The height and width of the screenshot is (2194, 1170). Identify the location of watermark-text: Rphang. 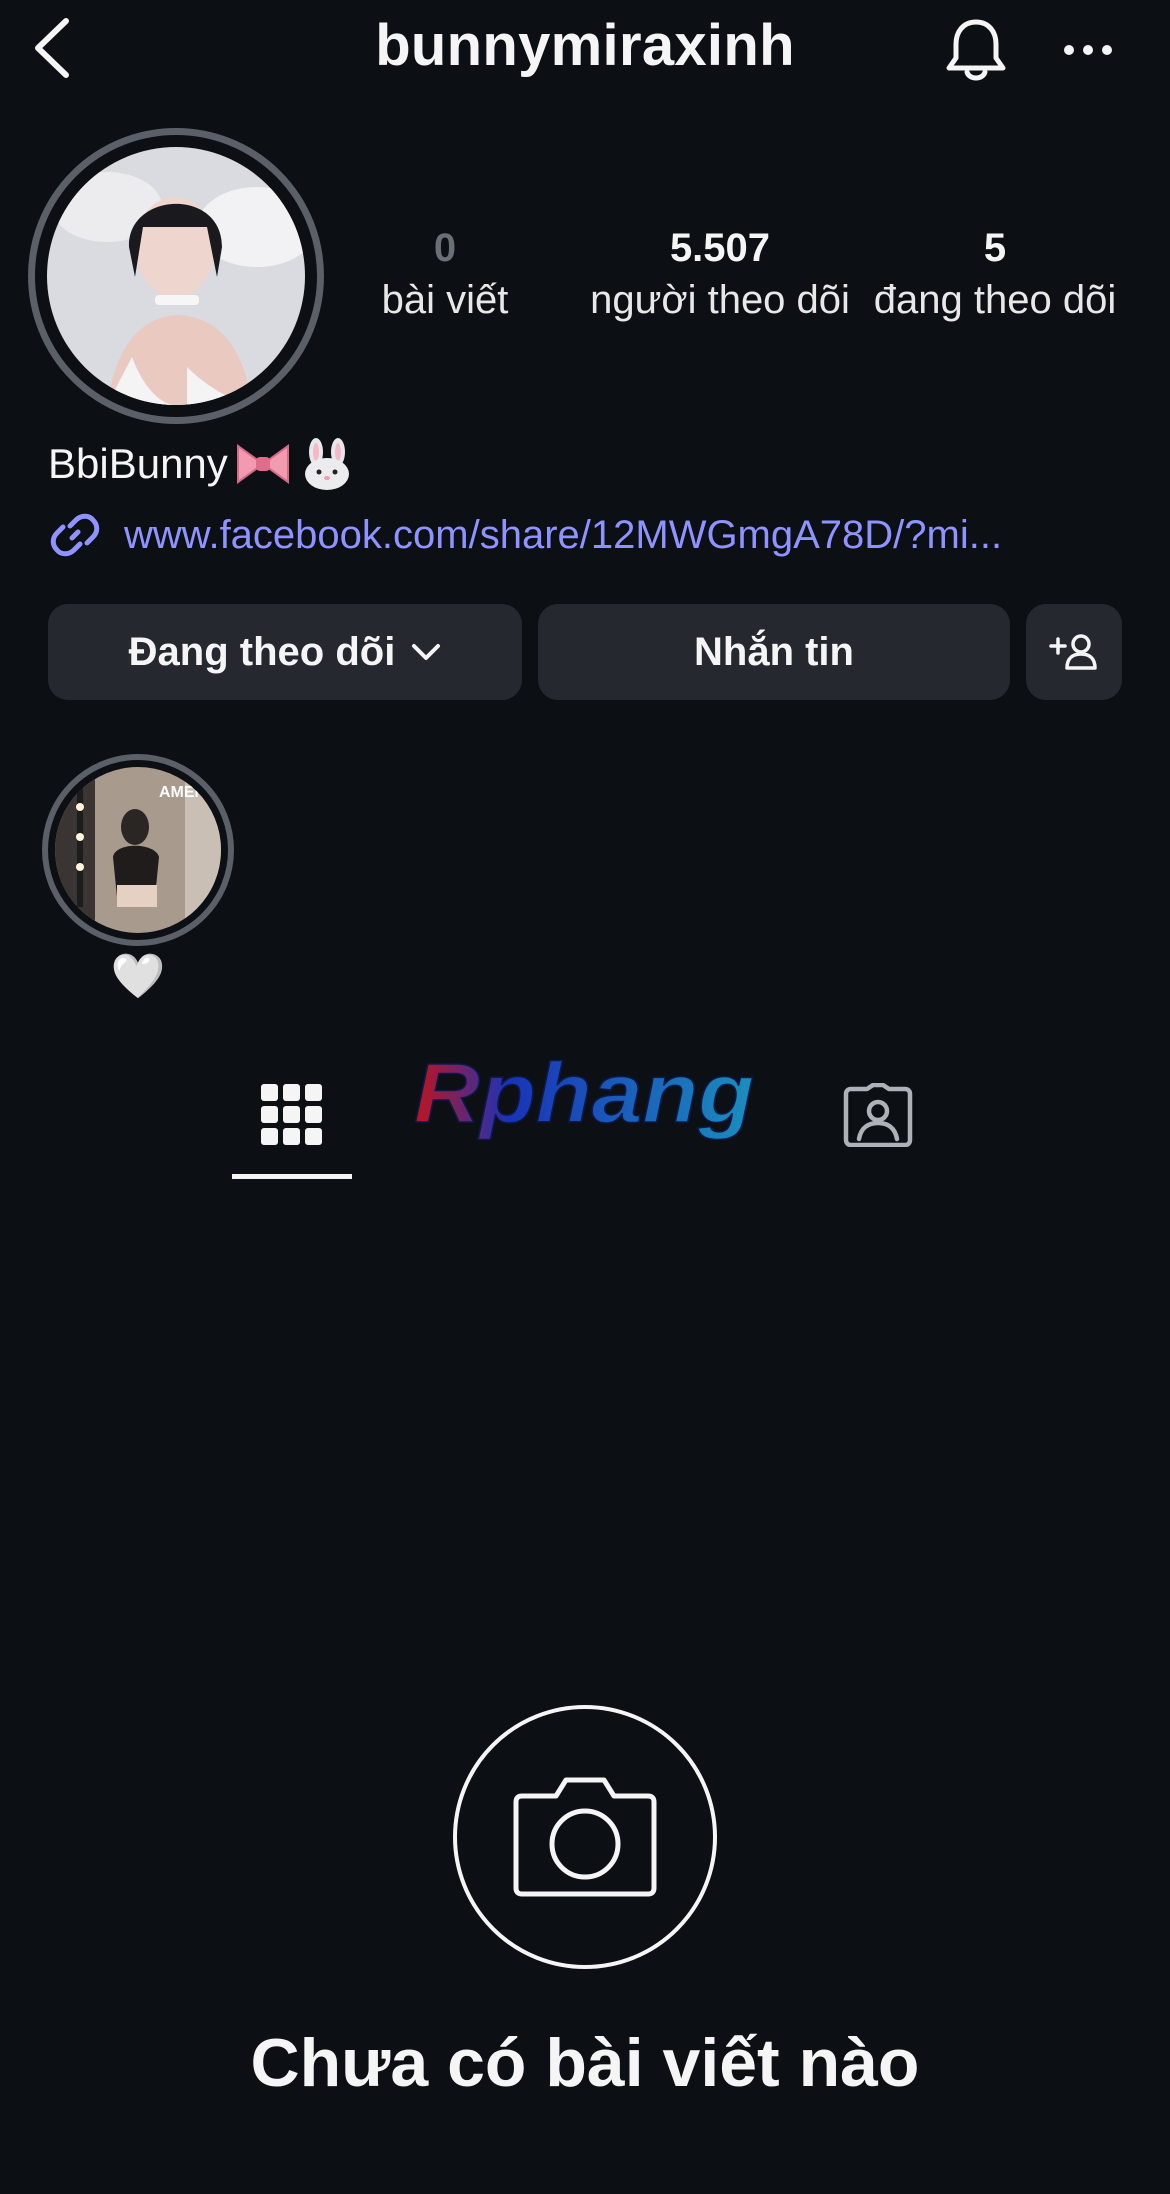
(584, 1093).